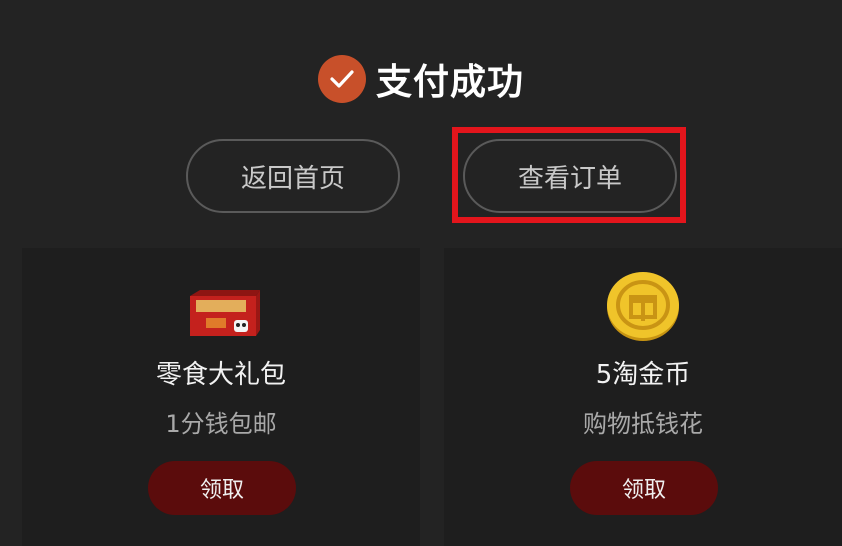  I want to click on reward-subtitle: 1分钱包邮, so click(221, 424).